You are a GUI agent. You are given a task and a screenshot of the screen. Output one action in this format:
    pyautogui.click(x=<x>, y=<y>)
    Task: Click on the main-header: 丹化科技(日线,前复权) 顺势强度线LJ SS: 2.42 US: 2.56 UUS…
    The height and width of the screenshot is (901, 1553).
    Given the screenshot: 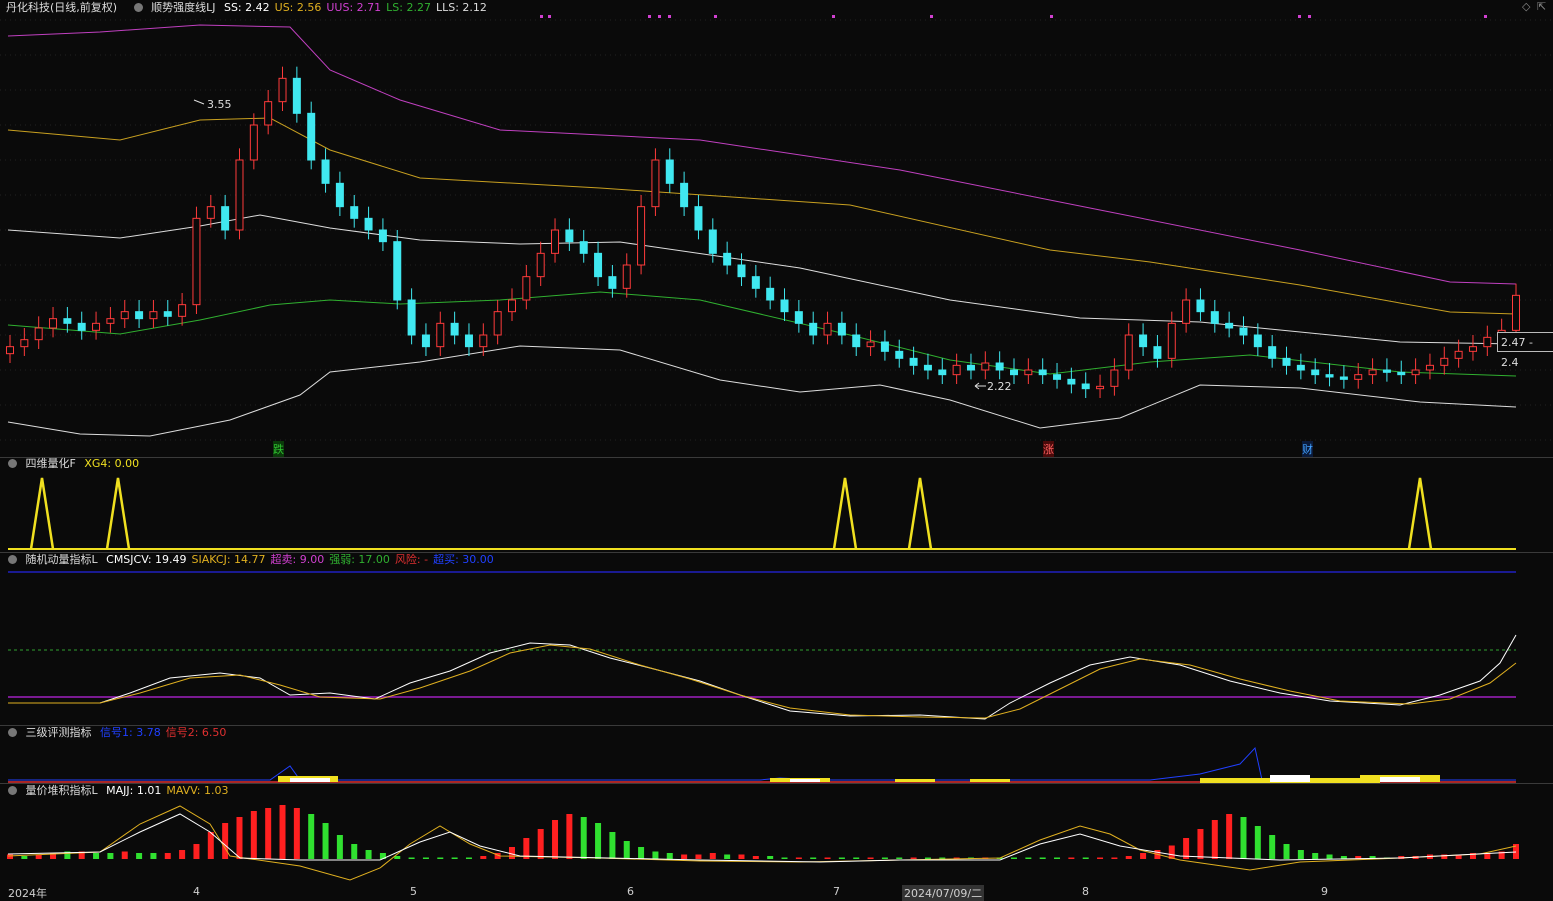 What is the action you would take?
    pyautogui.click(x=251, y=8)
    